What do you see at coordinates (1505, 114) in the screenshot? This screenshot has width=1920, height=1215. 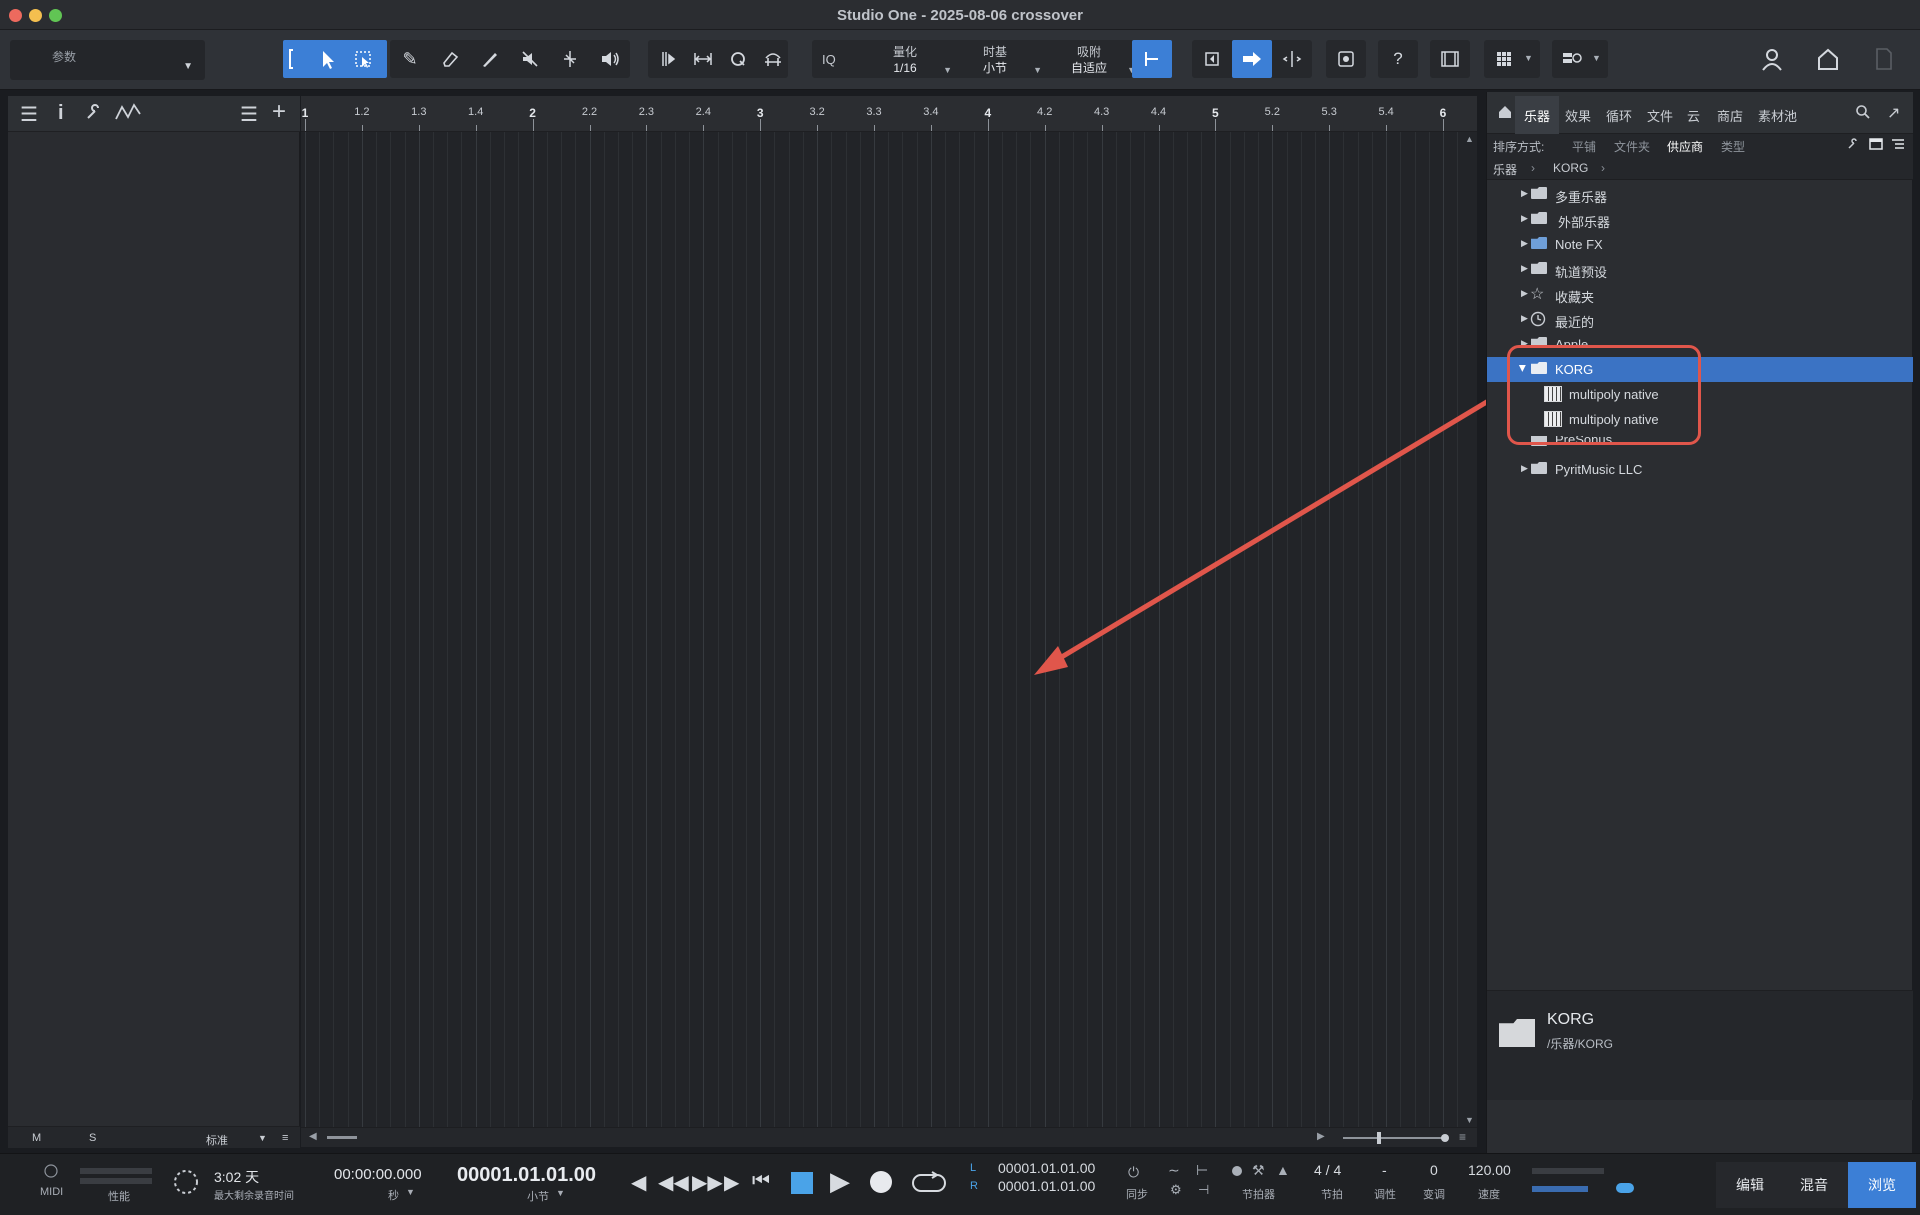 I see `browser-home-icon` at bounding box center [1505, 114].